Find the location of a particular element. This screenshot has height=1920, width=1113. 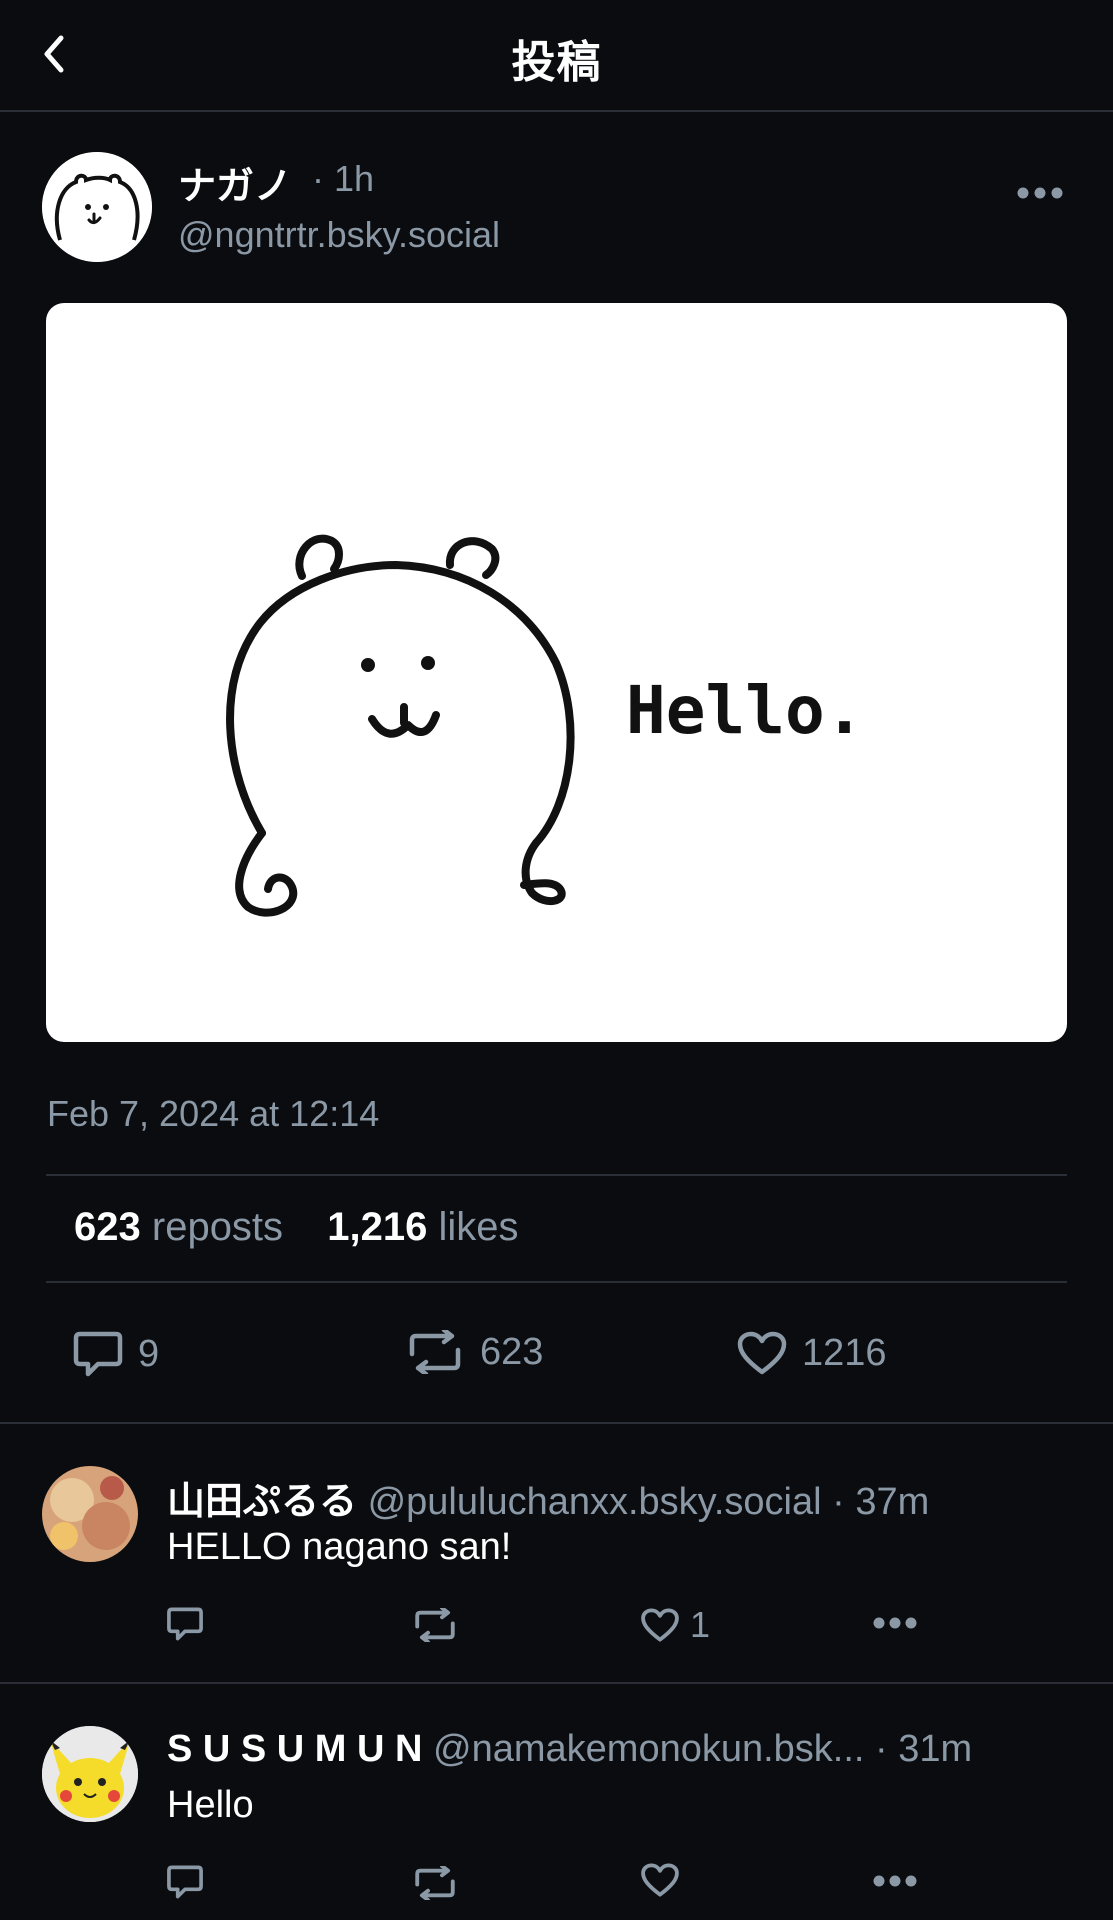

likes-count: 1,216 is located at coordinates (377, 1227).